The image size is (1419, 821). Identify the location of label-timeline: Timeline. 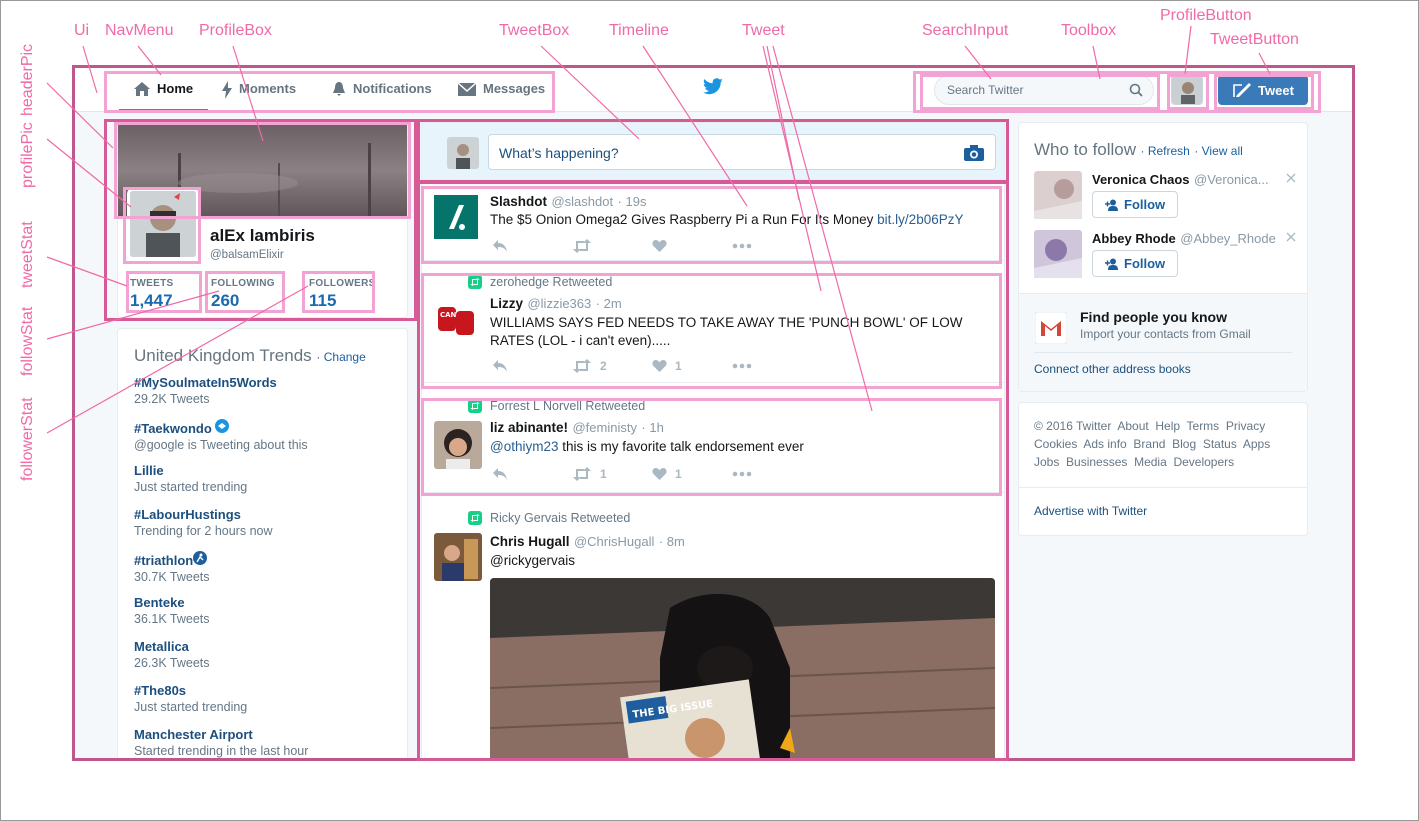
(639, 30).